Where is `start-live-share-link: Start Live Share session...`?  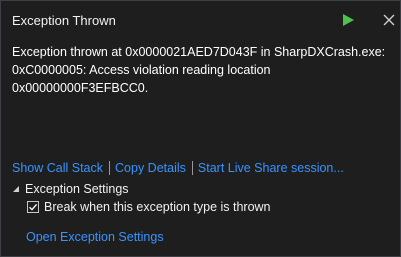 start-live-share-link: Start Live Share session... is located at coordinates (271, 168).